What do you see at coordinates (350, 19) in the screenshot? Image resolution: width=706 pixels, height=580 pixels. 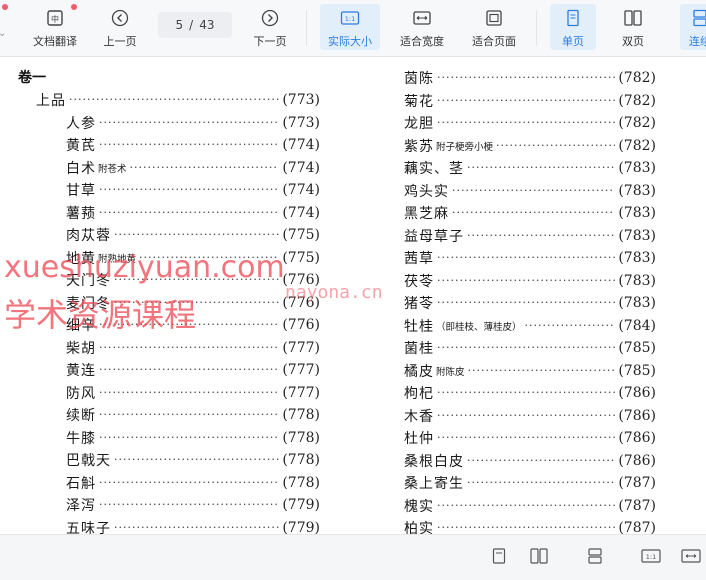 I see `svg-text: 1:1` at bounding box center [350, 19].